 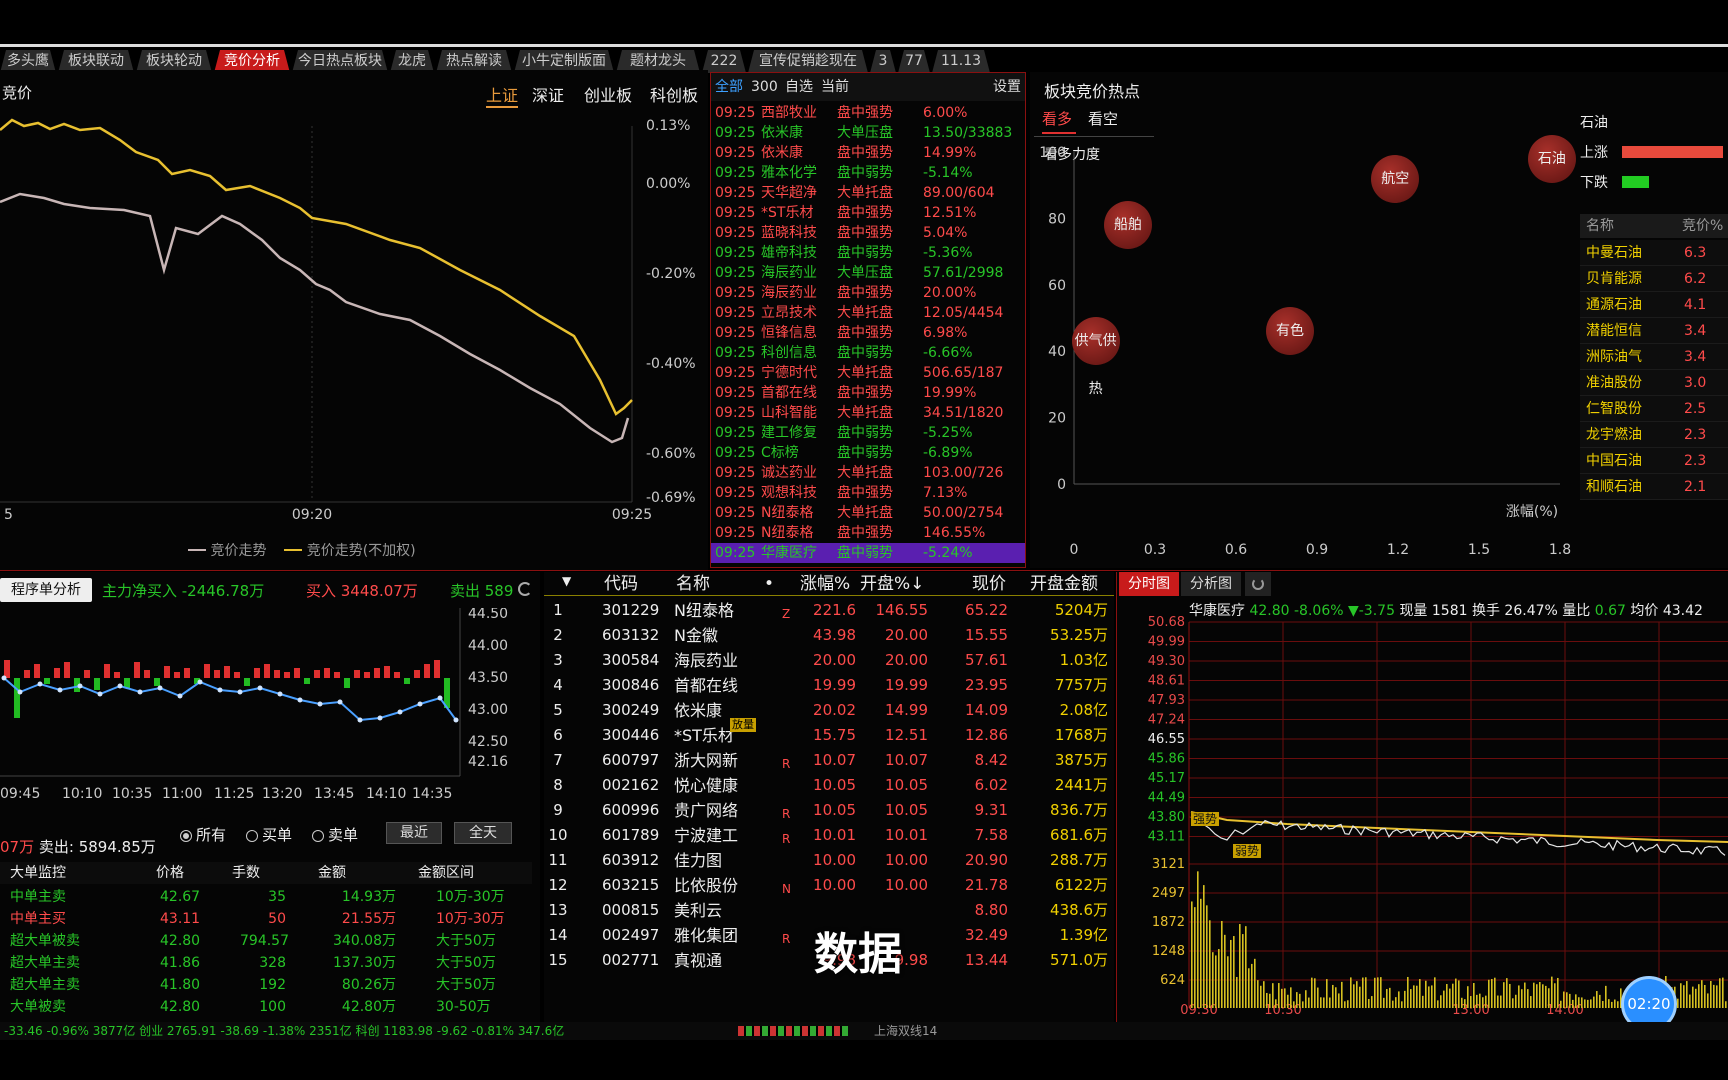 I want to click on ranking-row: 3 300584 海辰药业 20.00 20.00 57.61 1.03亿, so click(x=829, y=660).